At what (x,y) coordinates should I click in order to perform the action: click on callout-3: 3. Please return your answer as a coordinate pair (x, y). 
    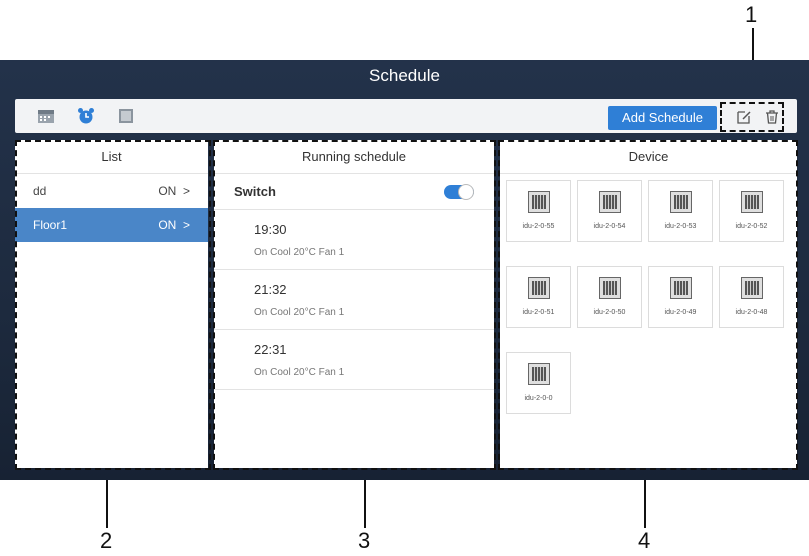
    Looking at the image, I should click on (364, 540).